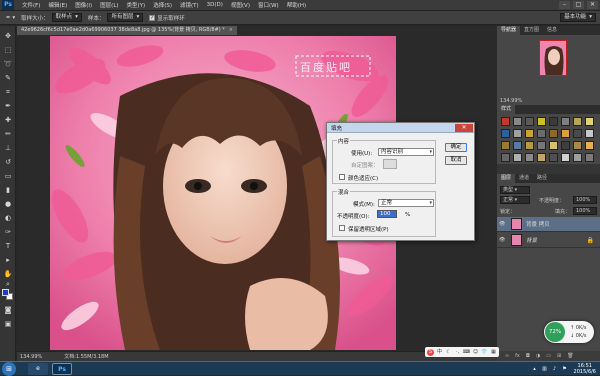  What do you see at coordinates (503, 224) in the screenshot?
I see `eye-icon: 👁` at bounding box center [503, 224].